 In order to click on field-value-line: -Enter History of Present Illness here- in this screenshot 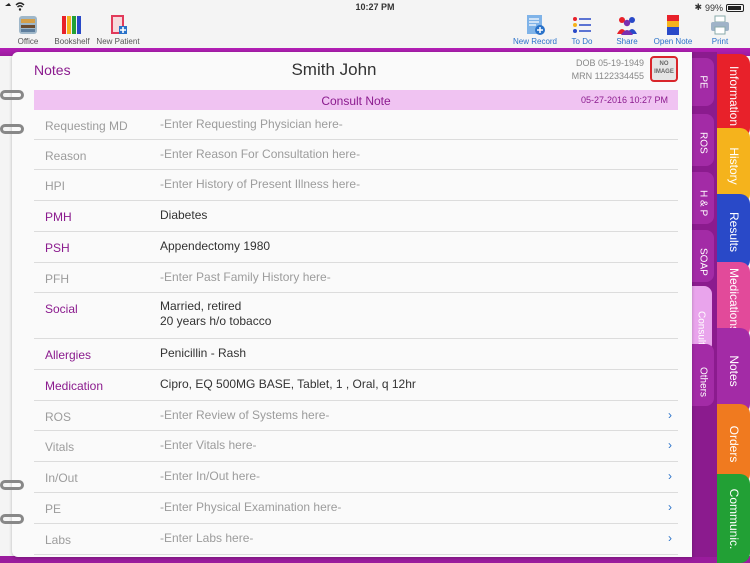, I will do `click(260, 184)`.